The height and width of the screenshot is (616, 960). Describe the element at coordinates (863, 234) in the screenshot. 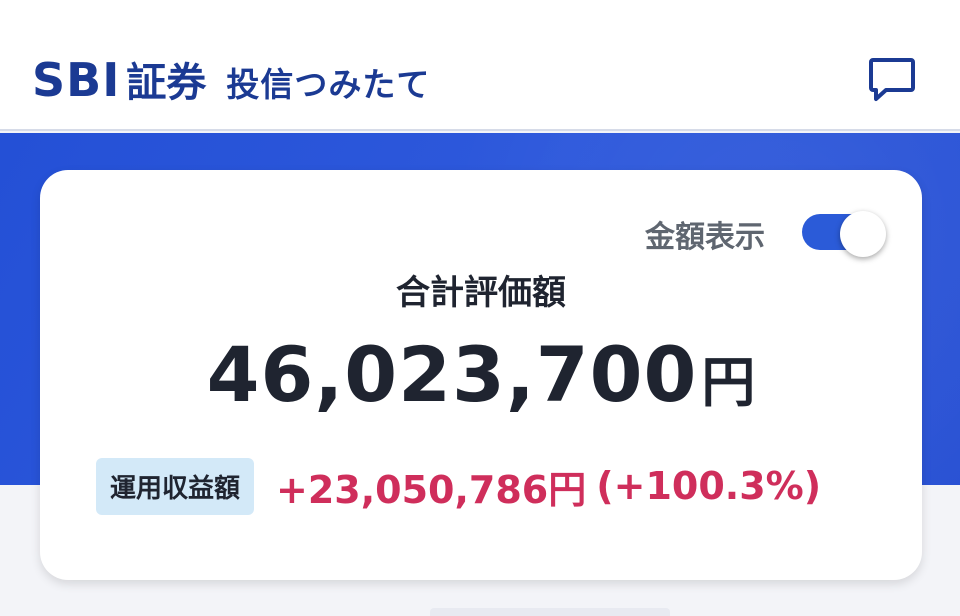

I see `toggle-knob` at that location.